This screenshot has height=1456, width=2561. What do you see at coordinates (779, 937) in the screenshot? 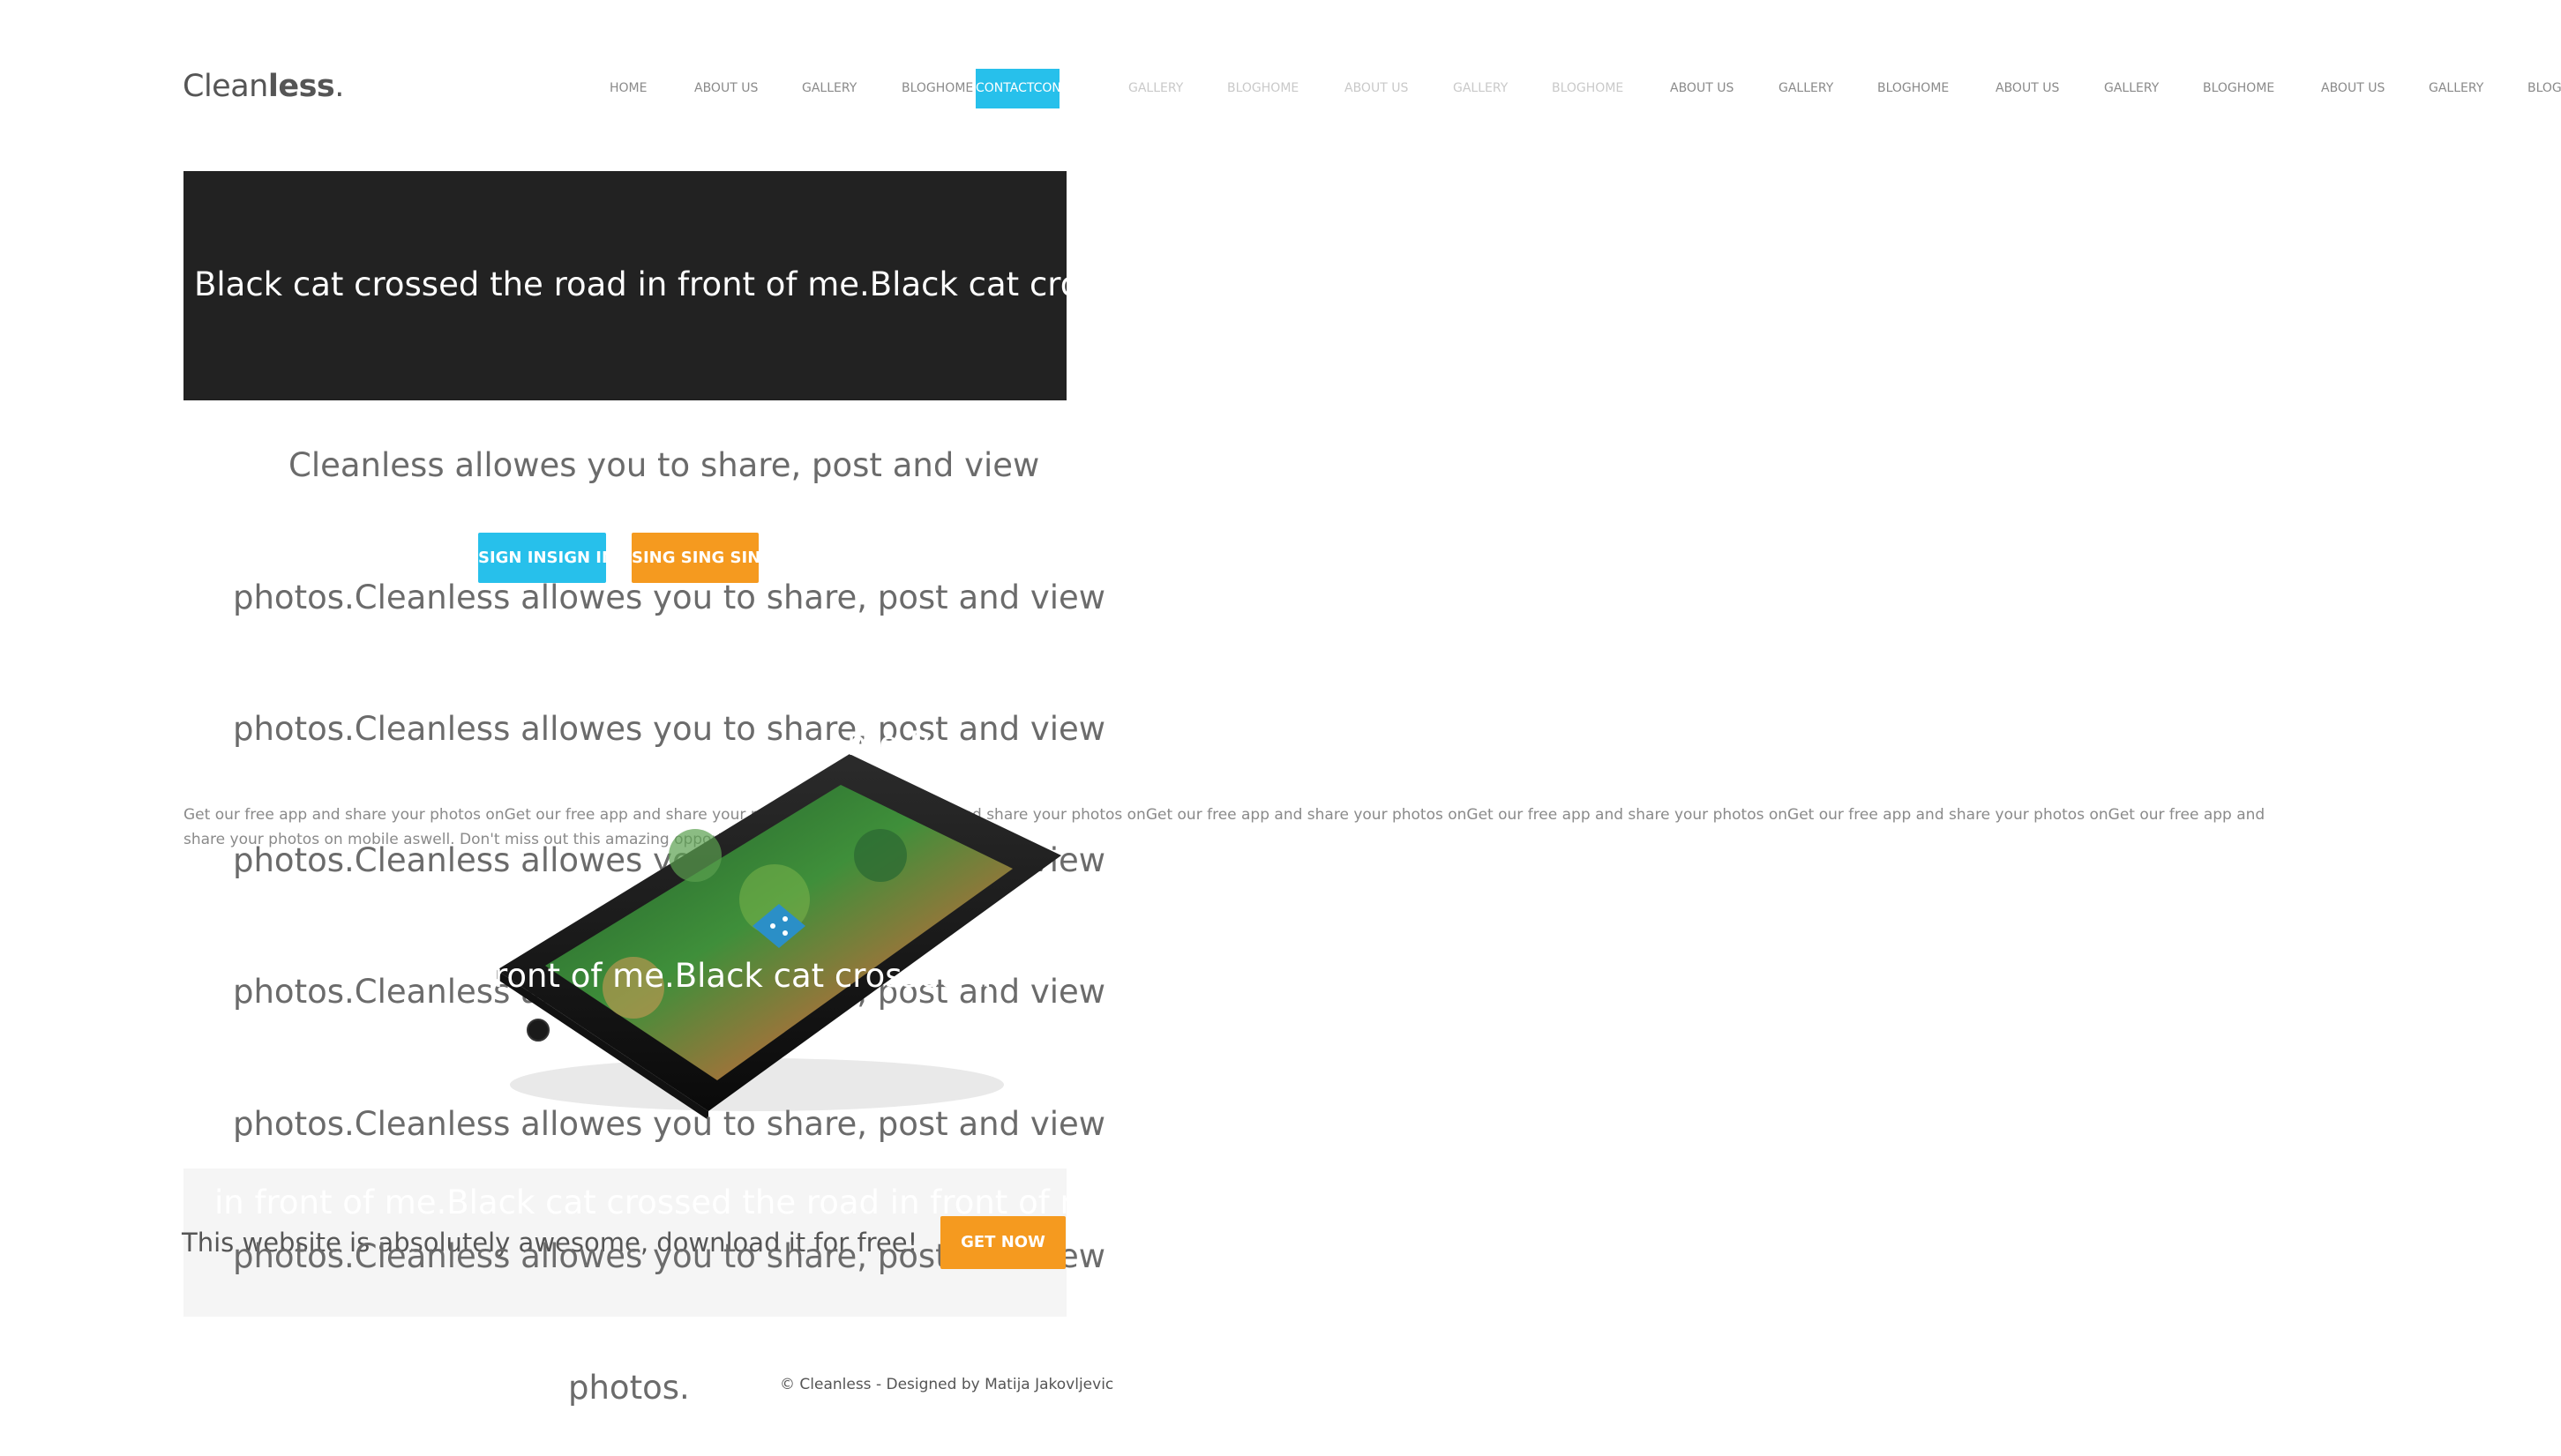
I see `phone-image` at bounding box center [779, 937].